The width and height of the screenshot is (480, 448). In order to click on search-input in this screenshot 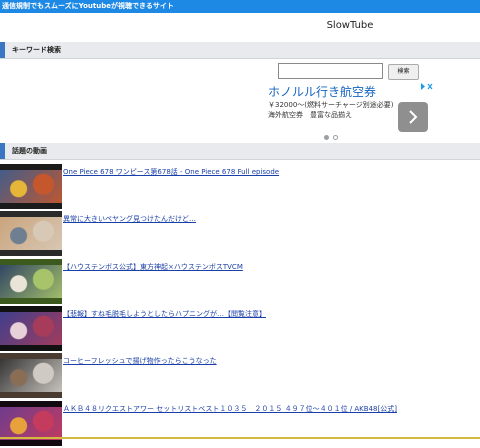, I will do `click(330, 71)`.